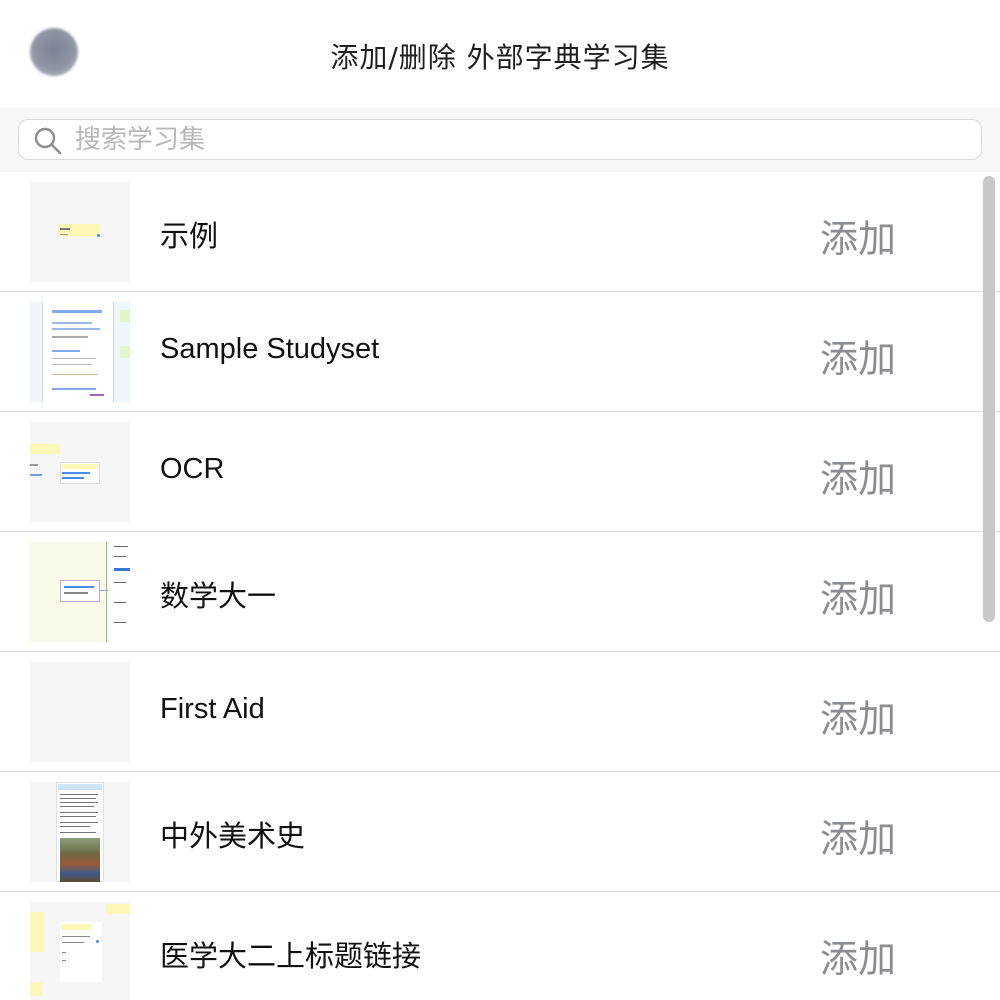 This screenshot has width=1000, height=1000. I want to click on list-item: Sample Studyset 添加, so click(500, 352).